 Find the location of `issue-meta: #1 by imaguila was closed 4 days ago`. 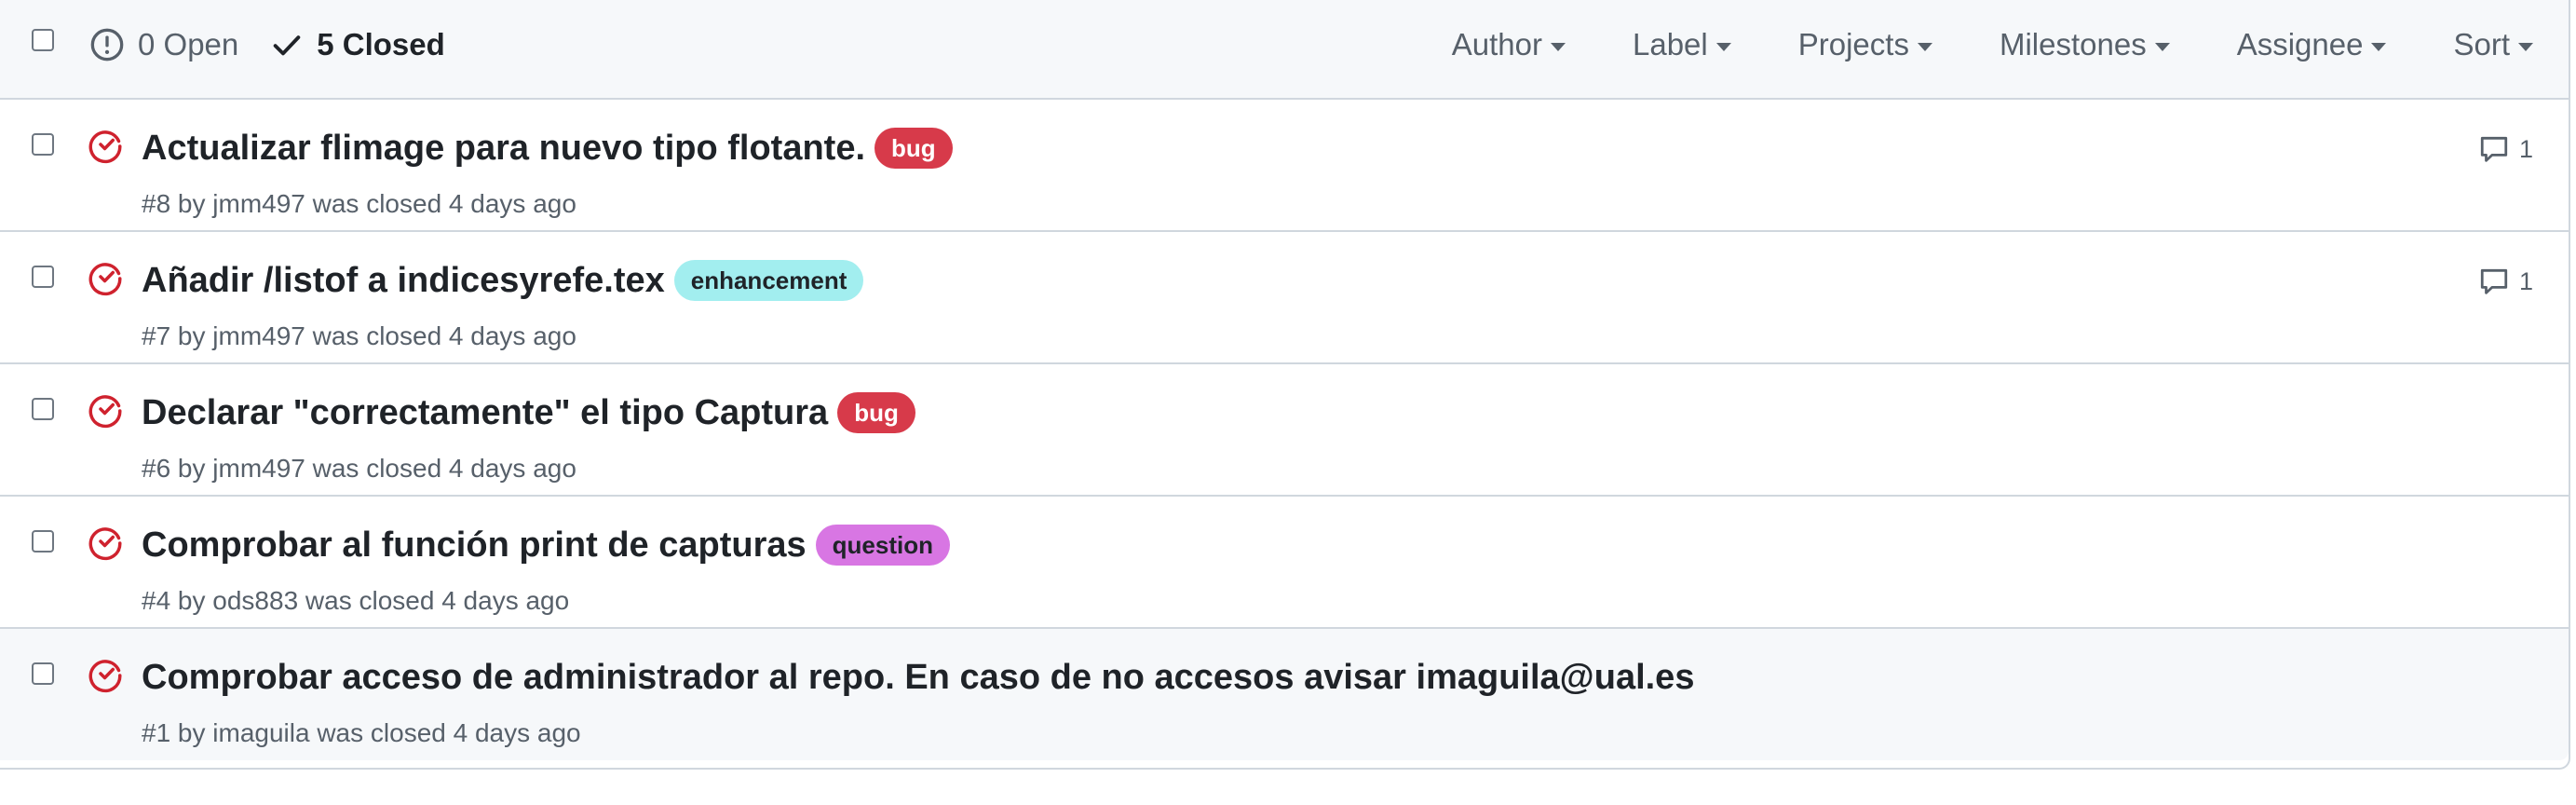

issue-meta: #1 by imaguila was closed 4 days ago is located at coordinates (361, 732).